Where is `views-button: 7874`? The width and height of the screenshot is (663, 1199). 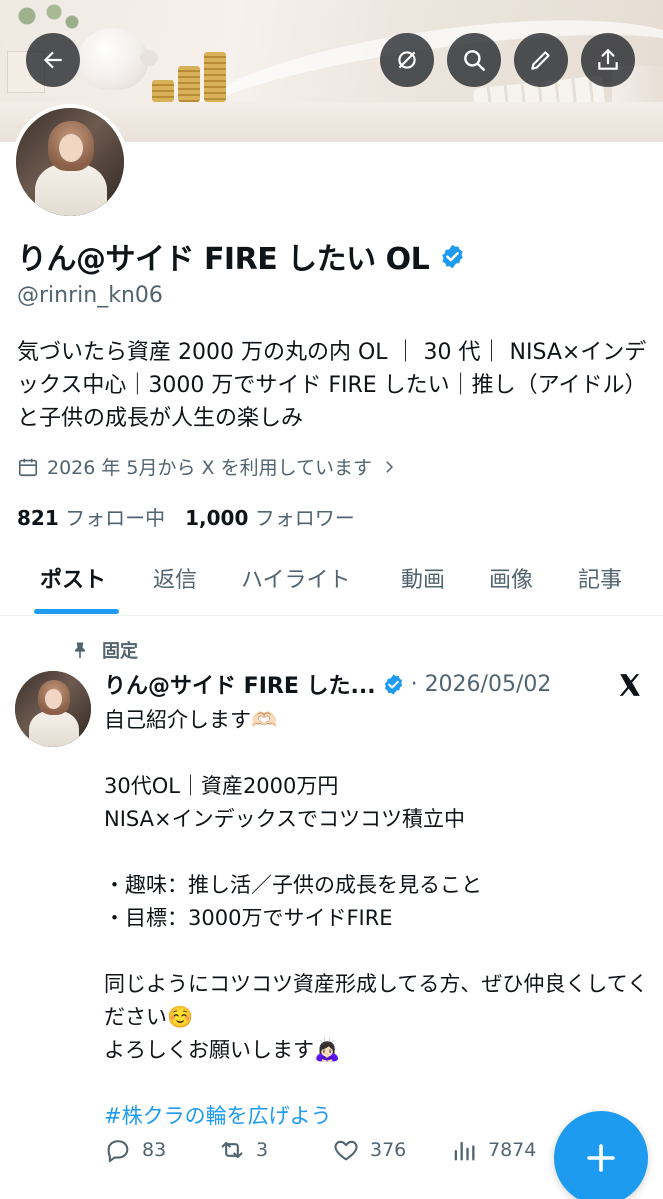
views-button: 7874 is located at coordinates (493, 1150).